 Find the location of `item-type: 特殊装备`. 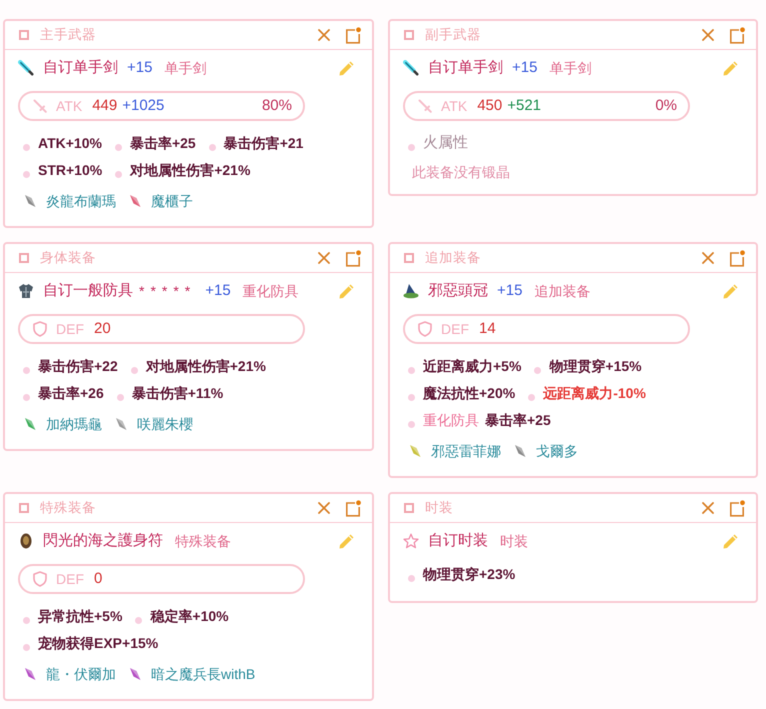

item-type: 特殊装备 is located at coordinates (203, 541).